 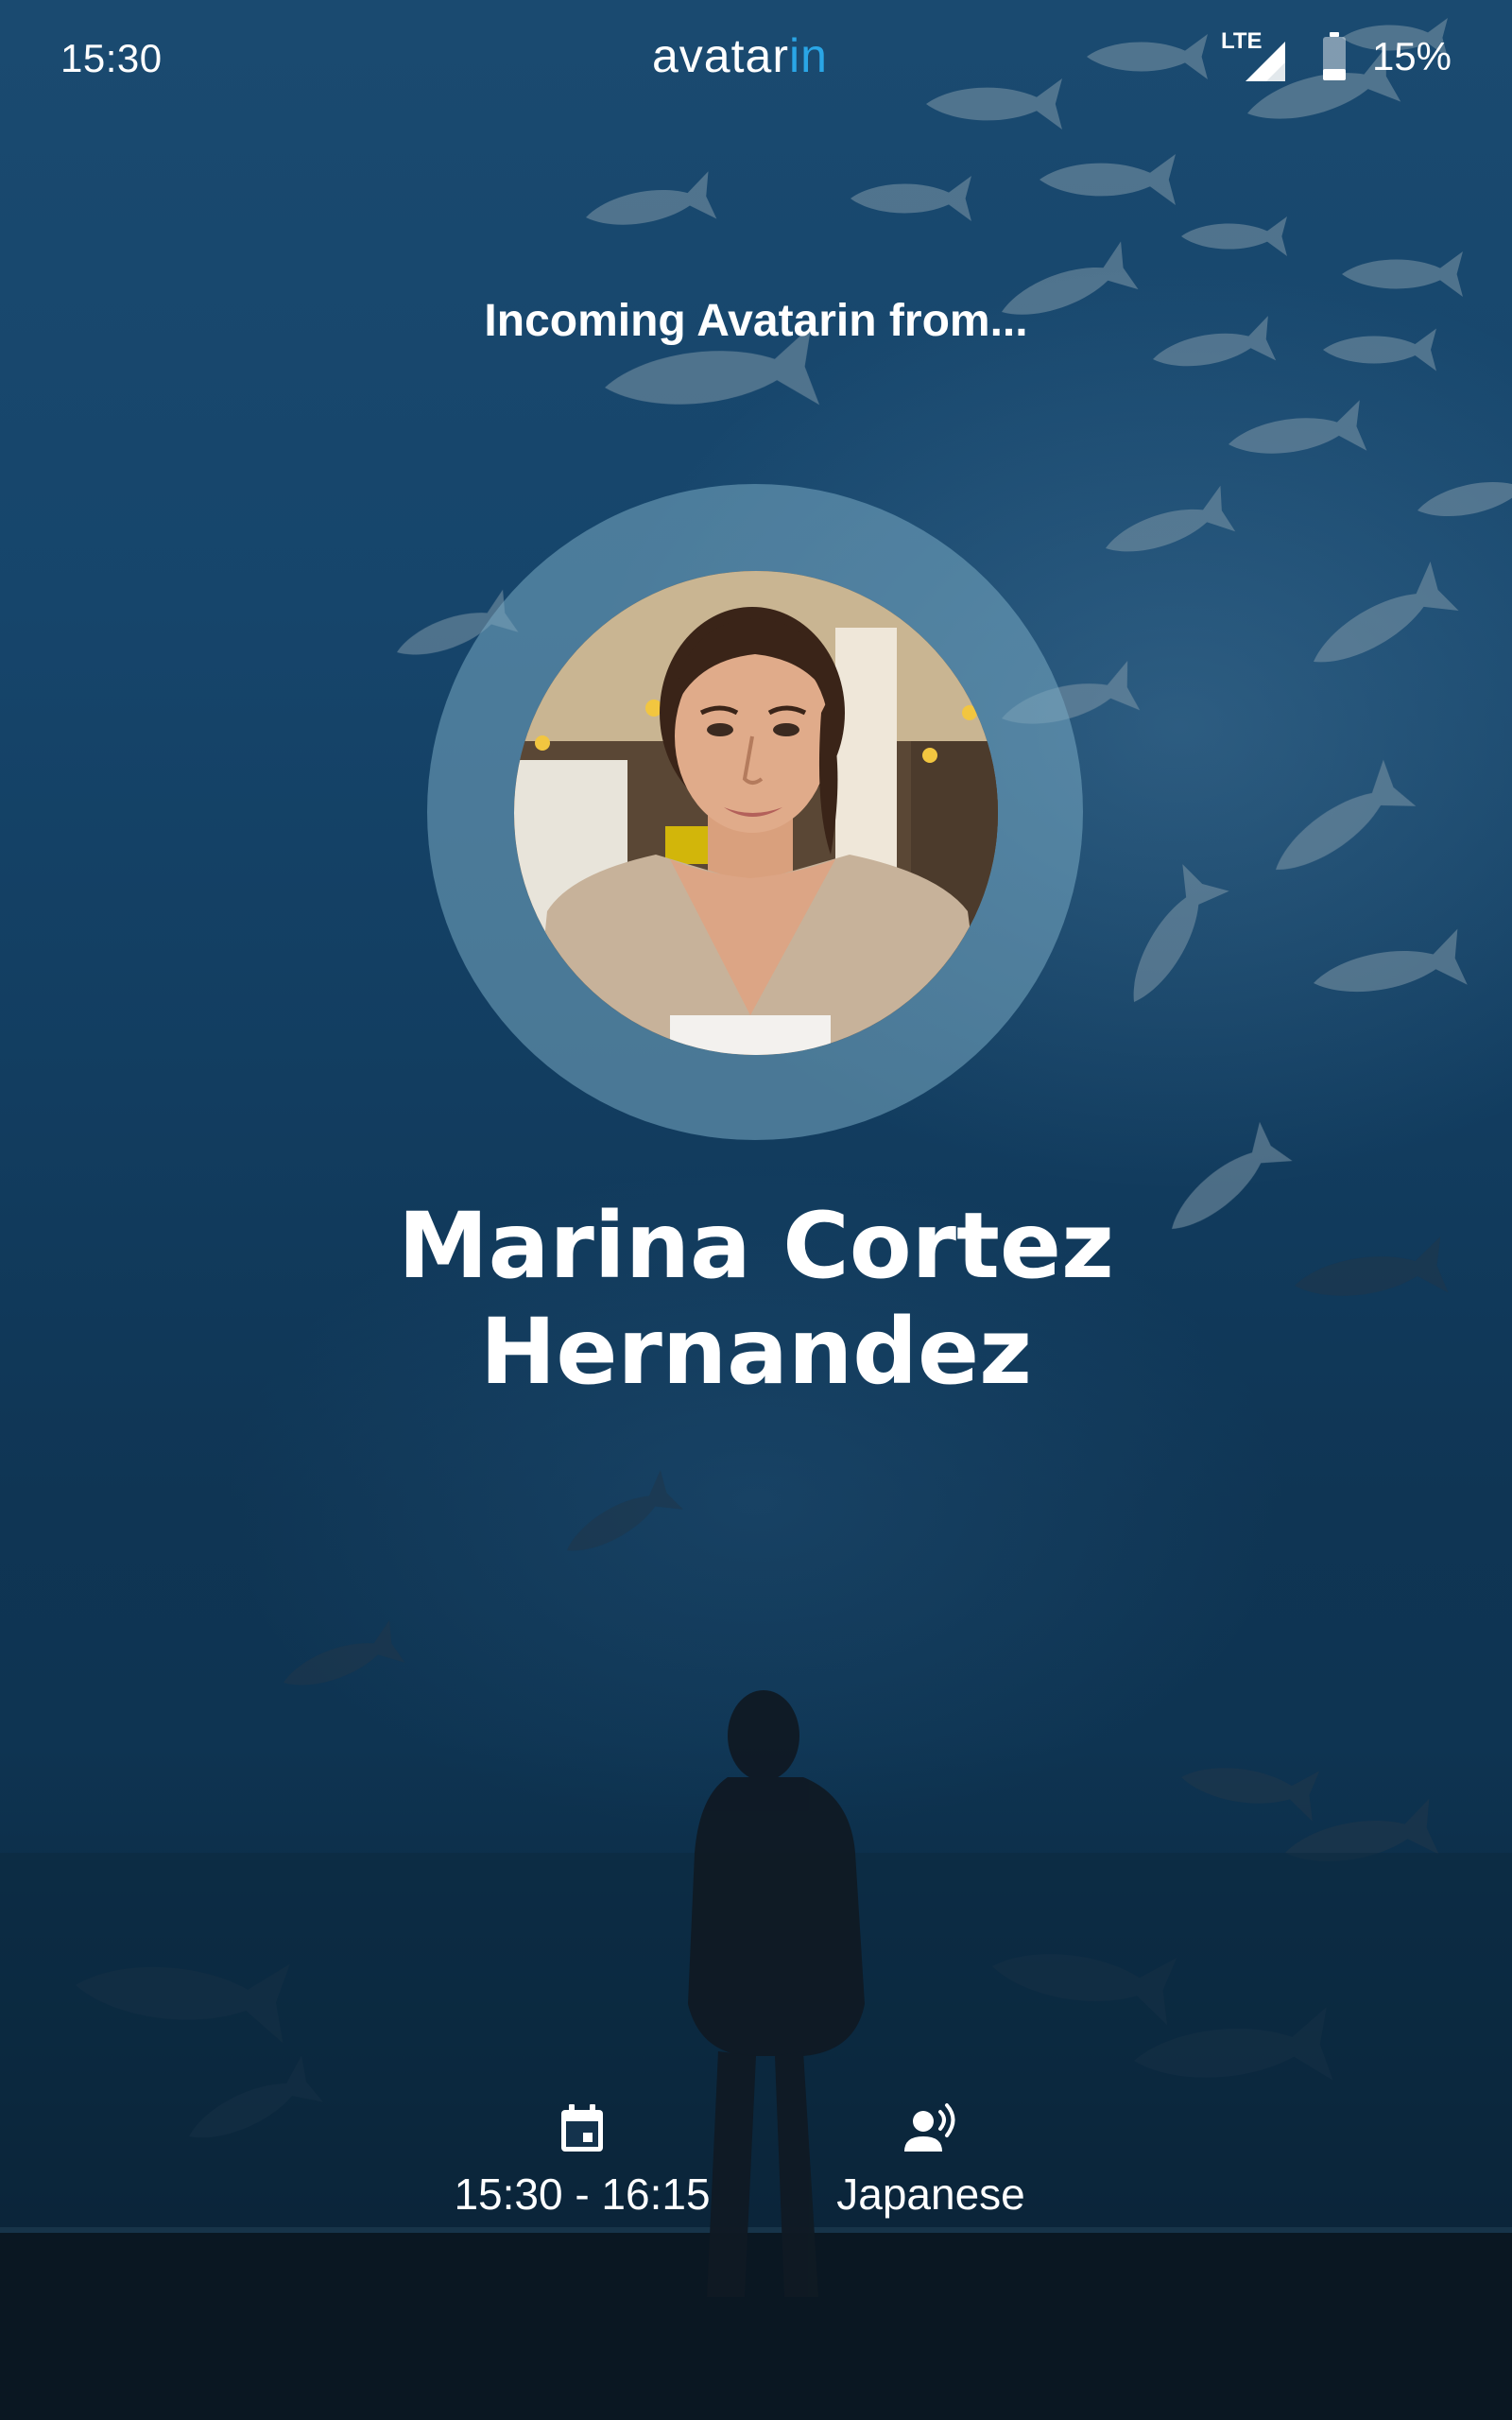 What do you see at coordinates (582, 2194) in the screenshot?
I see `schedule-time-range: 15:30 - 16:15` at bounding box center [582, 2194].